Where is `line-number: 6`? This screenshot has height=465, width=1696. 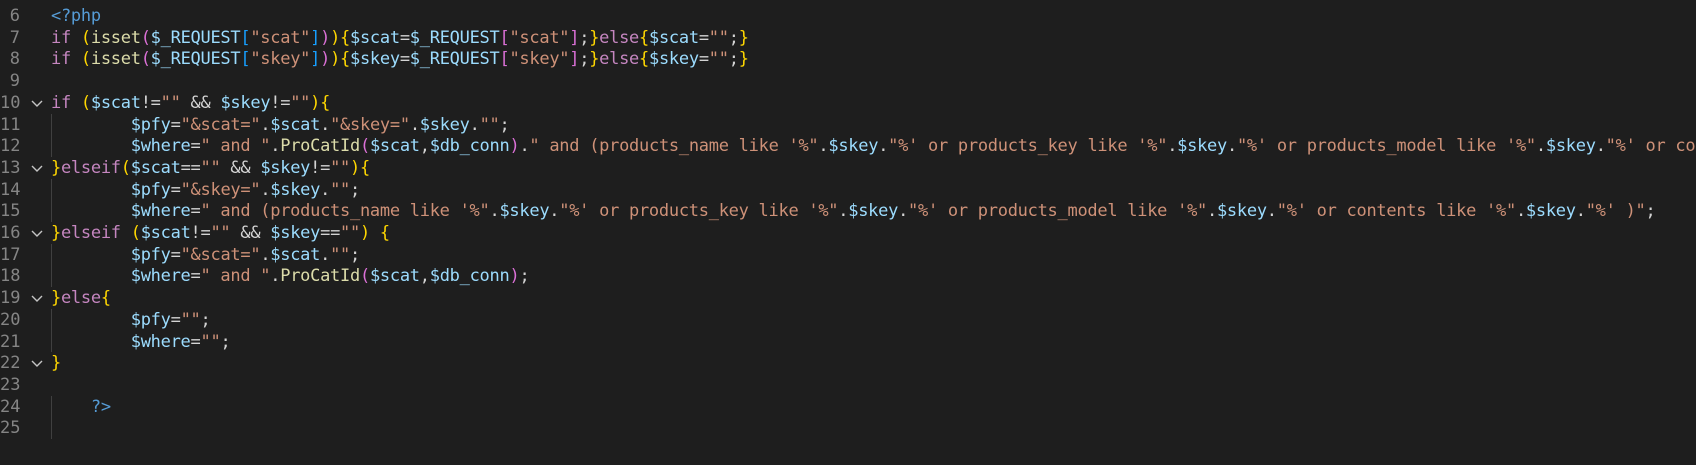
line-number: 6 is located at coordinates (14, 16).